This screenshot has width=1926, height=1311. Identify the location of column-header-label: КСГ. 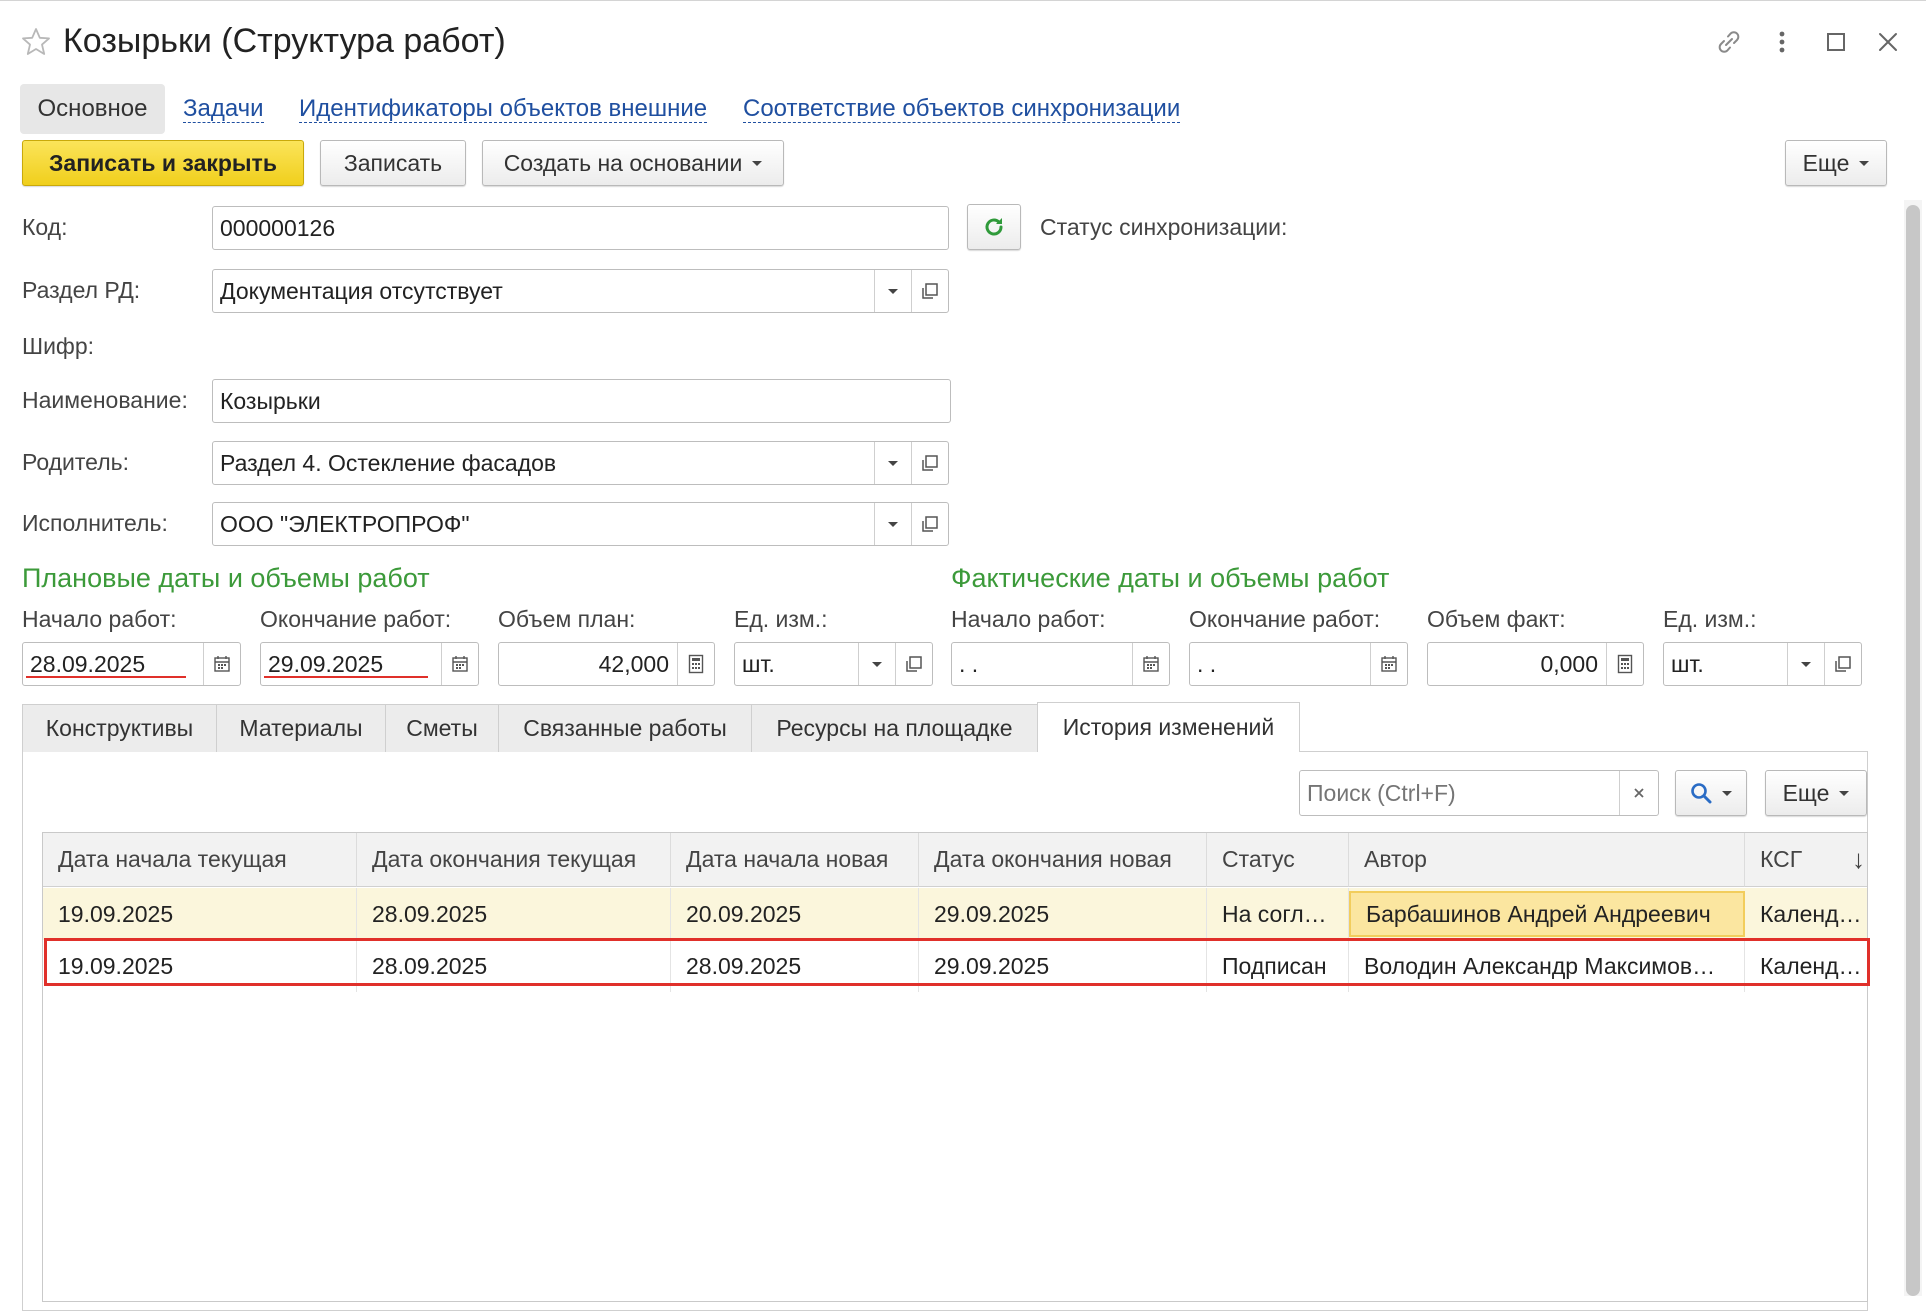
(1781, 859).